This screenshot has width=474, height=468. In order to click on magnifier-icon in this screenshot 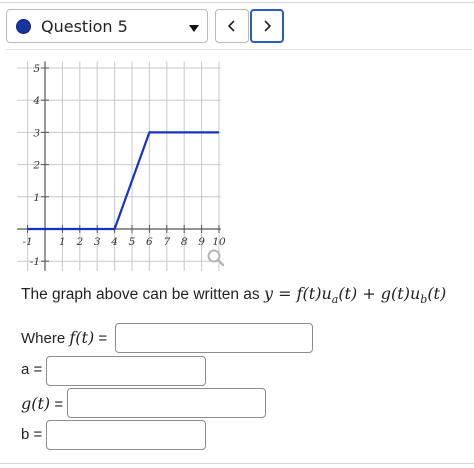, I will do `click(216, 258)`.